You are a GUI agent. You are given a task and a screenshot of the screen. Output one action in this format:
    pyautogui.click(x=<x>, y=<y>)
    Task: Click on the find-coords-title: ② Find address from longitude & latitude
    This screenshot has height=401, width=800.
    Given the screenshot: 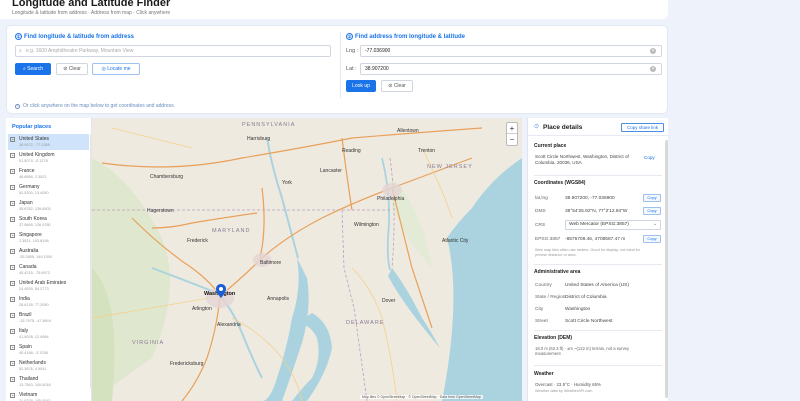 What is the action you would take?
    pyautogui.click(x=406, y=37)
    